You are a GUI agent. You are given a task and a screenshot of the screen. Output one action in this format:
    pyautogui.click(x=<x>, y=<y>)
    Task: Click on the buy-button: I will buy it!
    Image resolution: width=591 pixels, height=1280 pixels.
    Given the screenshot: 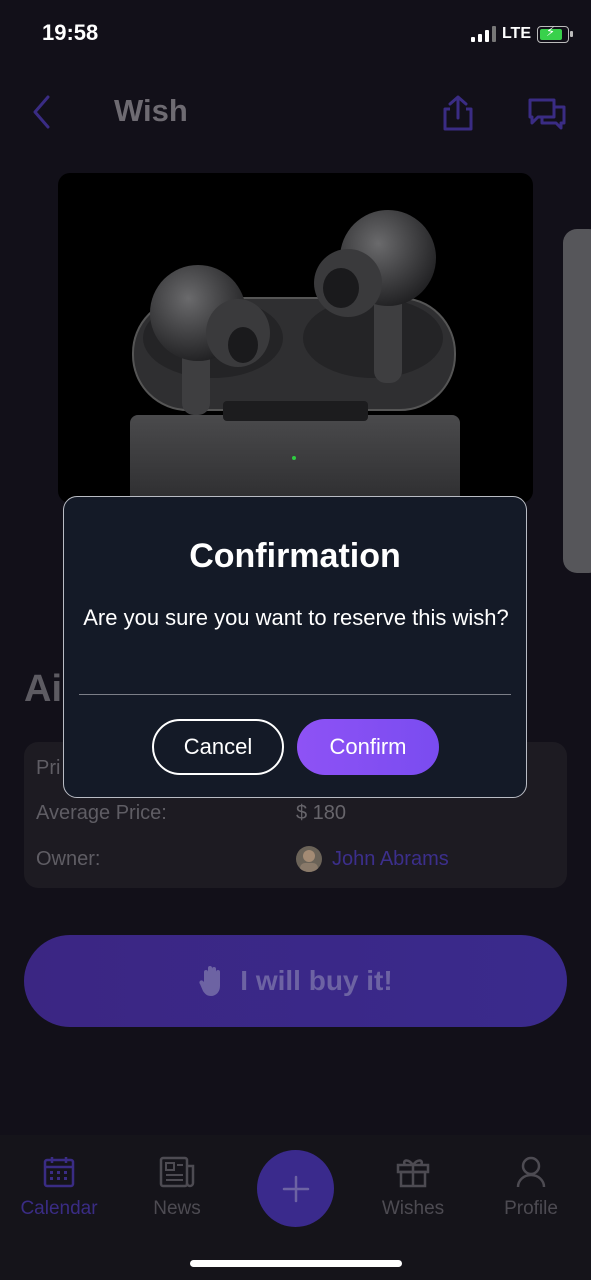 What is the action you would take?
    pyautogui.click(x=295, y=981)
    